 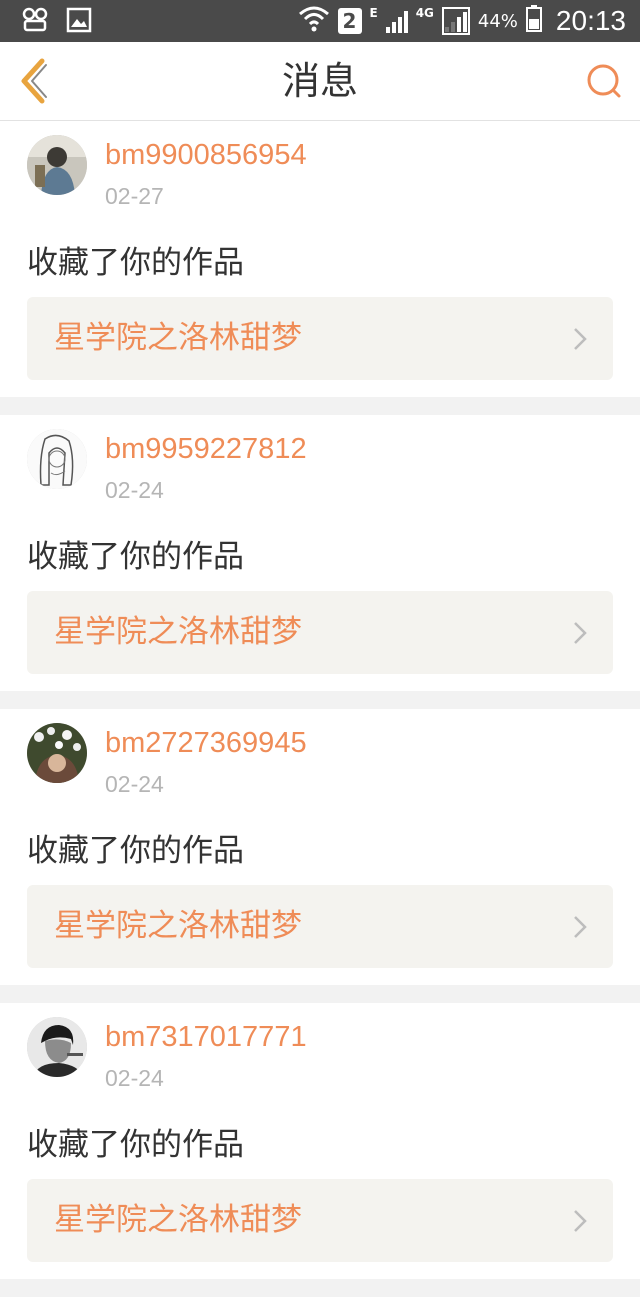 I want to click on wifi-icon, so click(x=314, y=21).